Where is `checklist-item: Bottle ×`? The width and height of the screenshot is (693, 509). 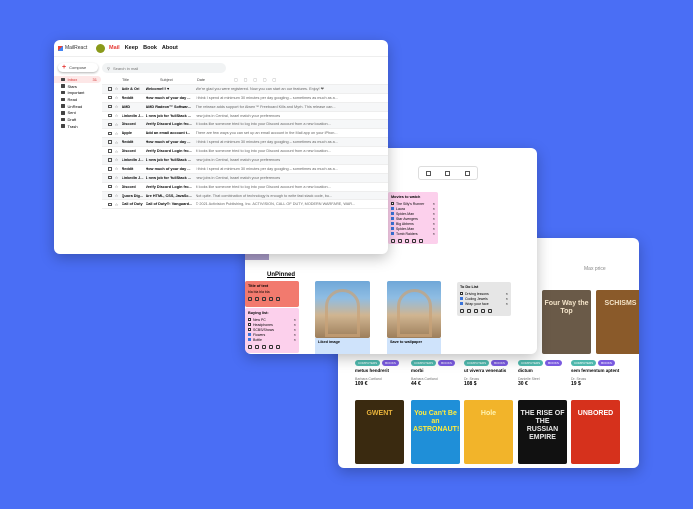
checklist-item: Bottle × is located at coordinates (272, 339).